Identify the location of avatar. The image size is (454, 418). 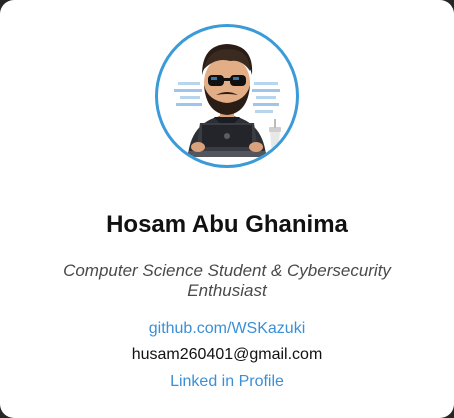
(227, 96).